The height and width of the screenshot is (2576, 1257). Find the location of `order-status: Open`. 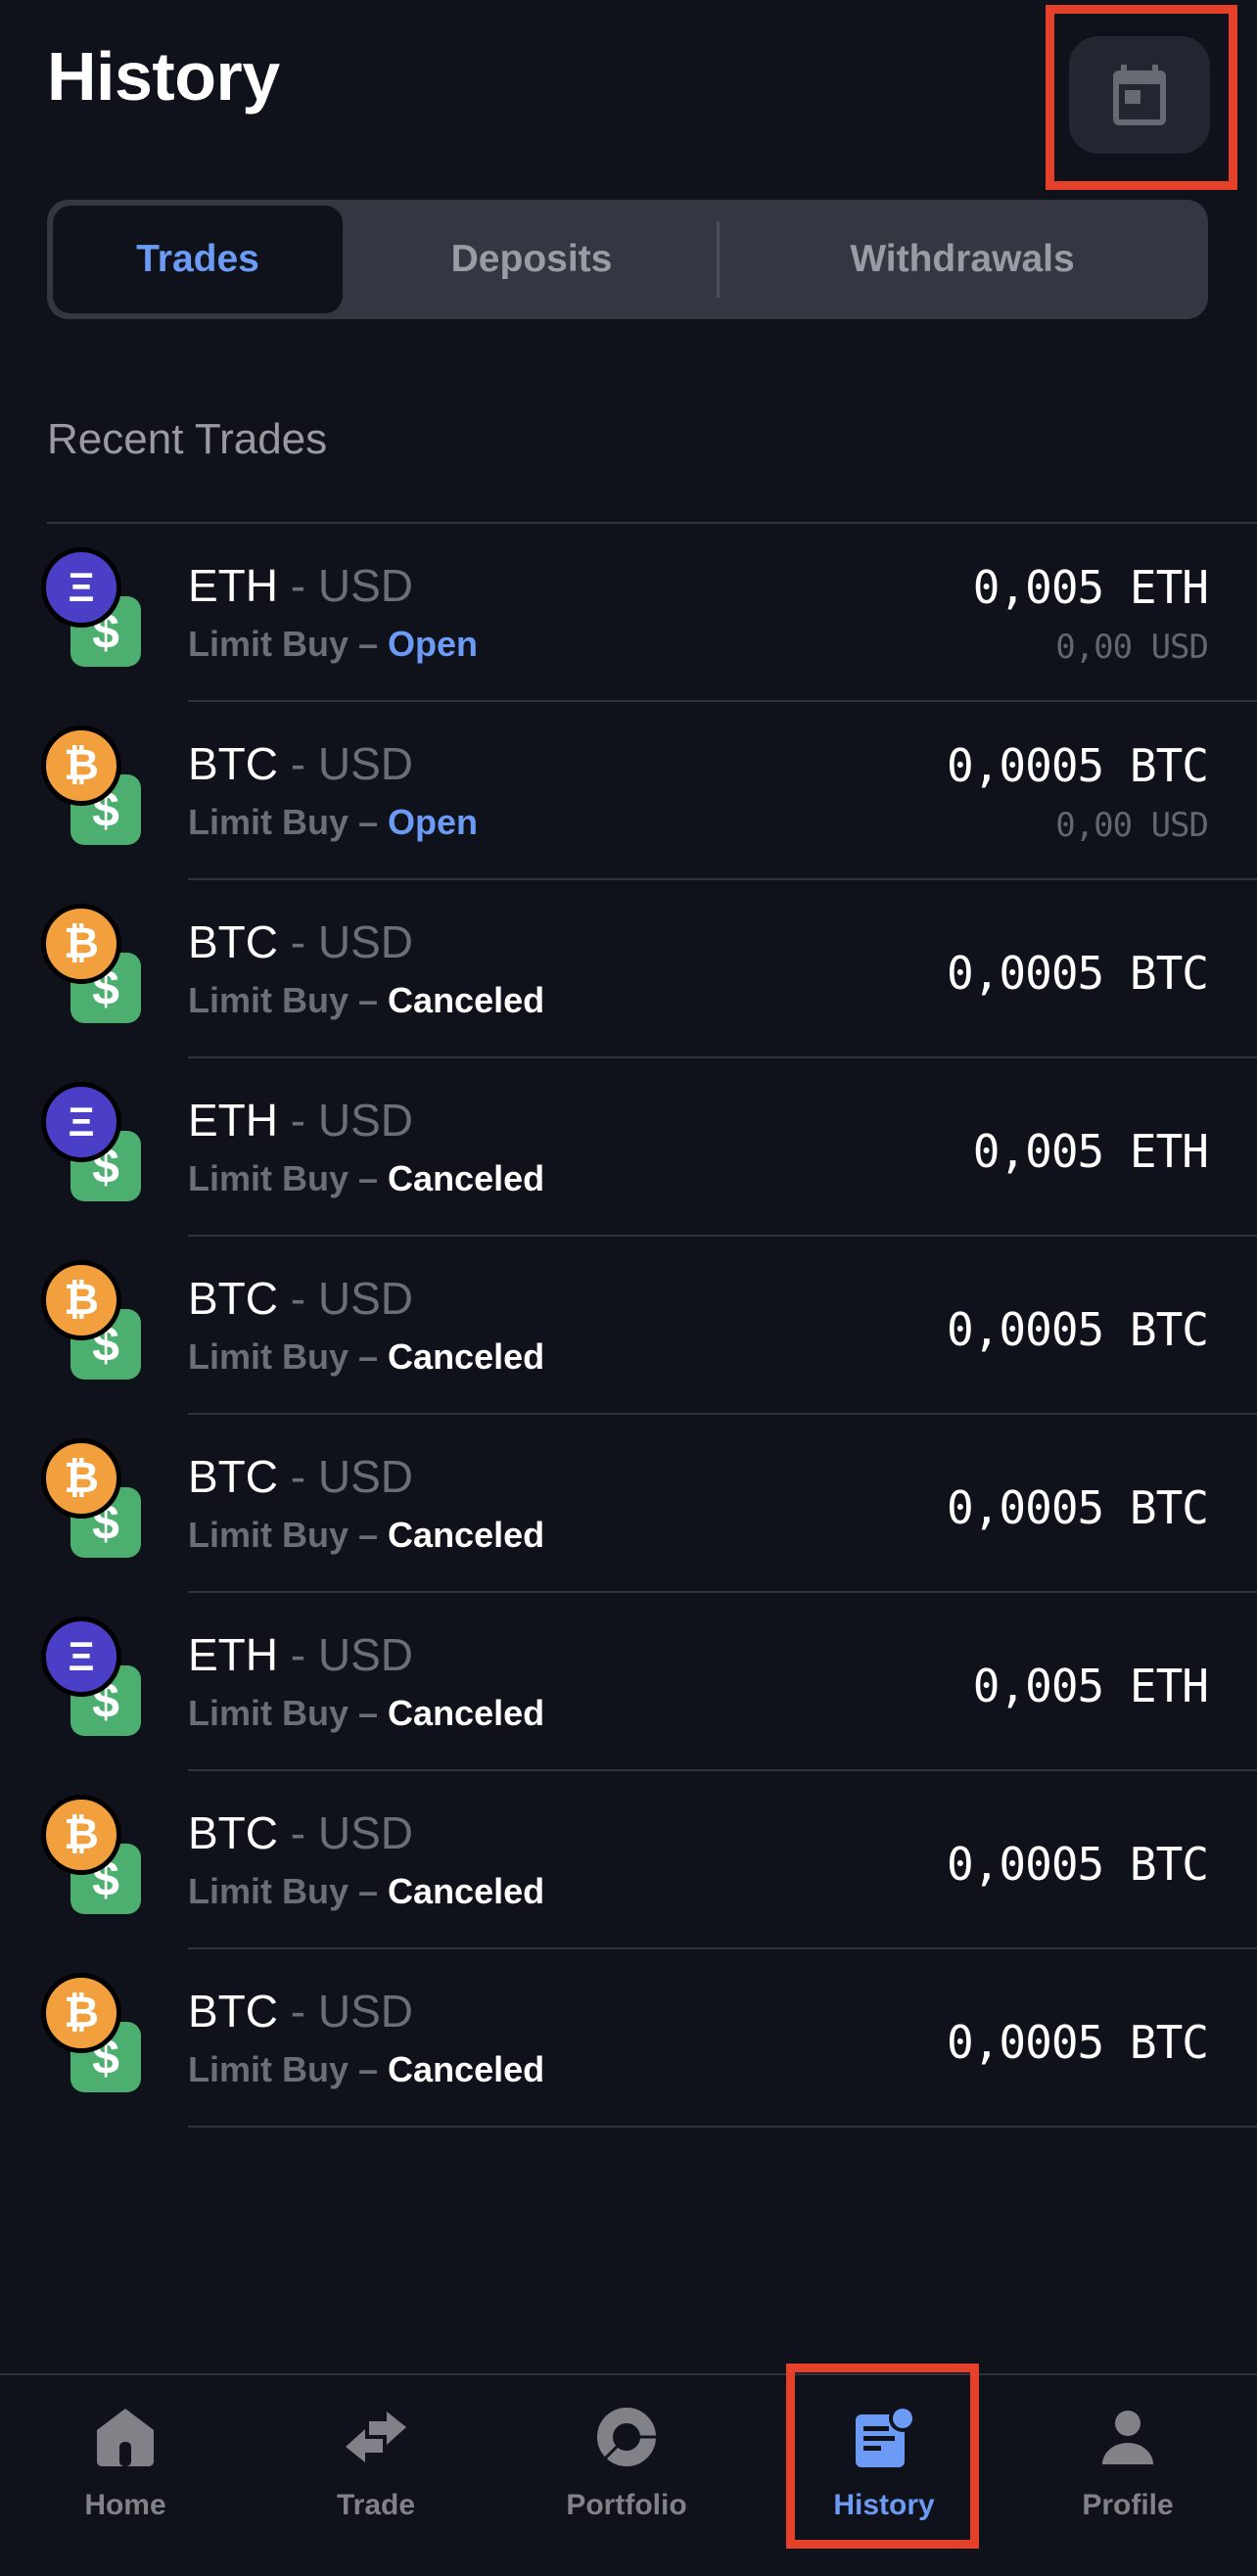

order-status: Open is located at coordinates (433, 822).